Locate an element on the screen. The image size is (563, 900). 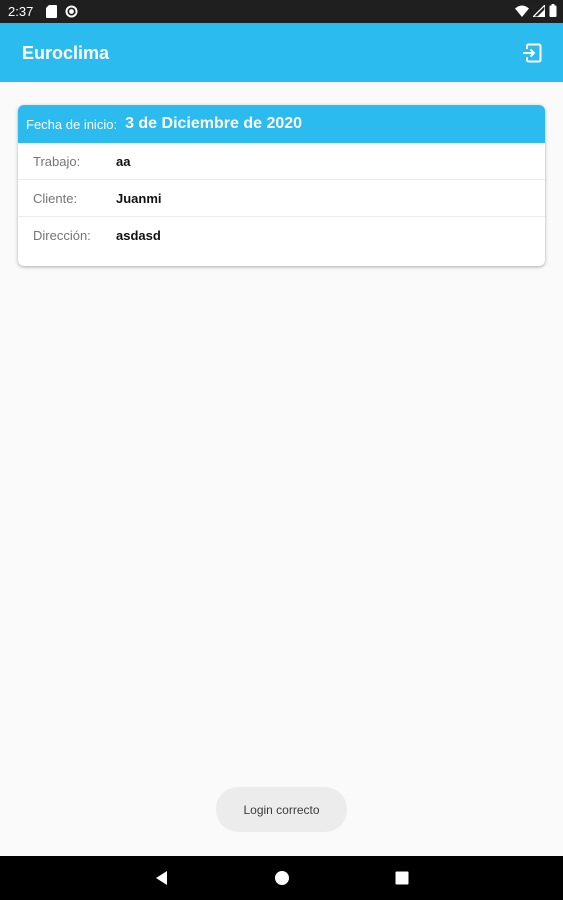
card-row-trabajo: Trabajo: aa is located at coordinates (281, 161).